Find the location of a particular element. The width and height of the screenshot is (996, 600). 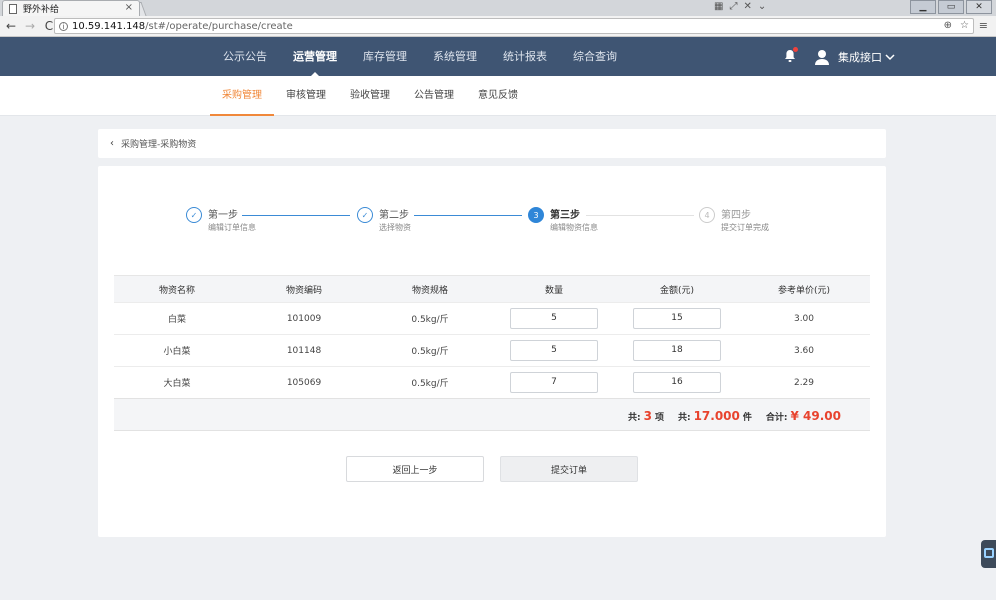

summary-qty-total: 17.000 is located at coordinates (716, 415).